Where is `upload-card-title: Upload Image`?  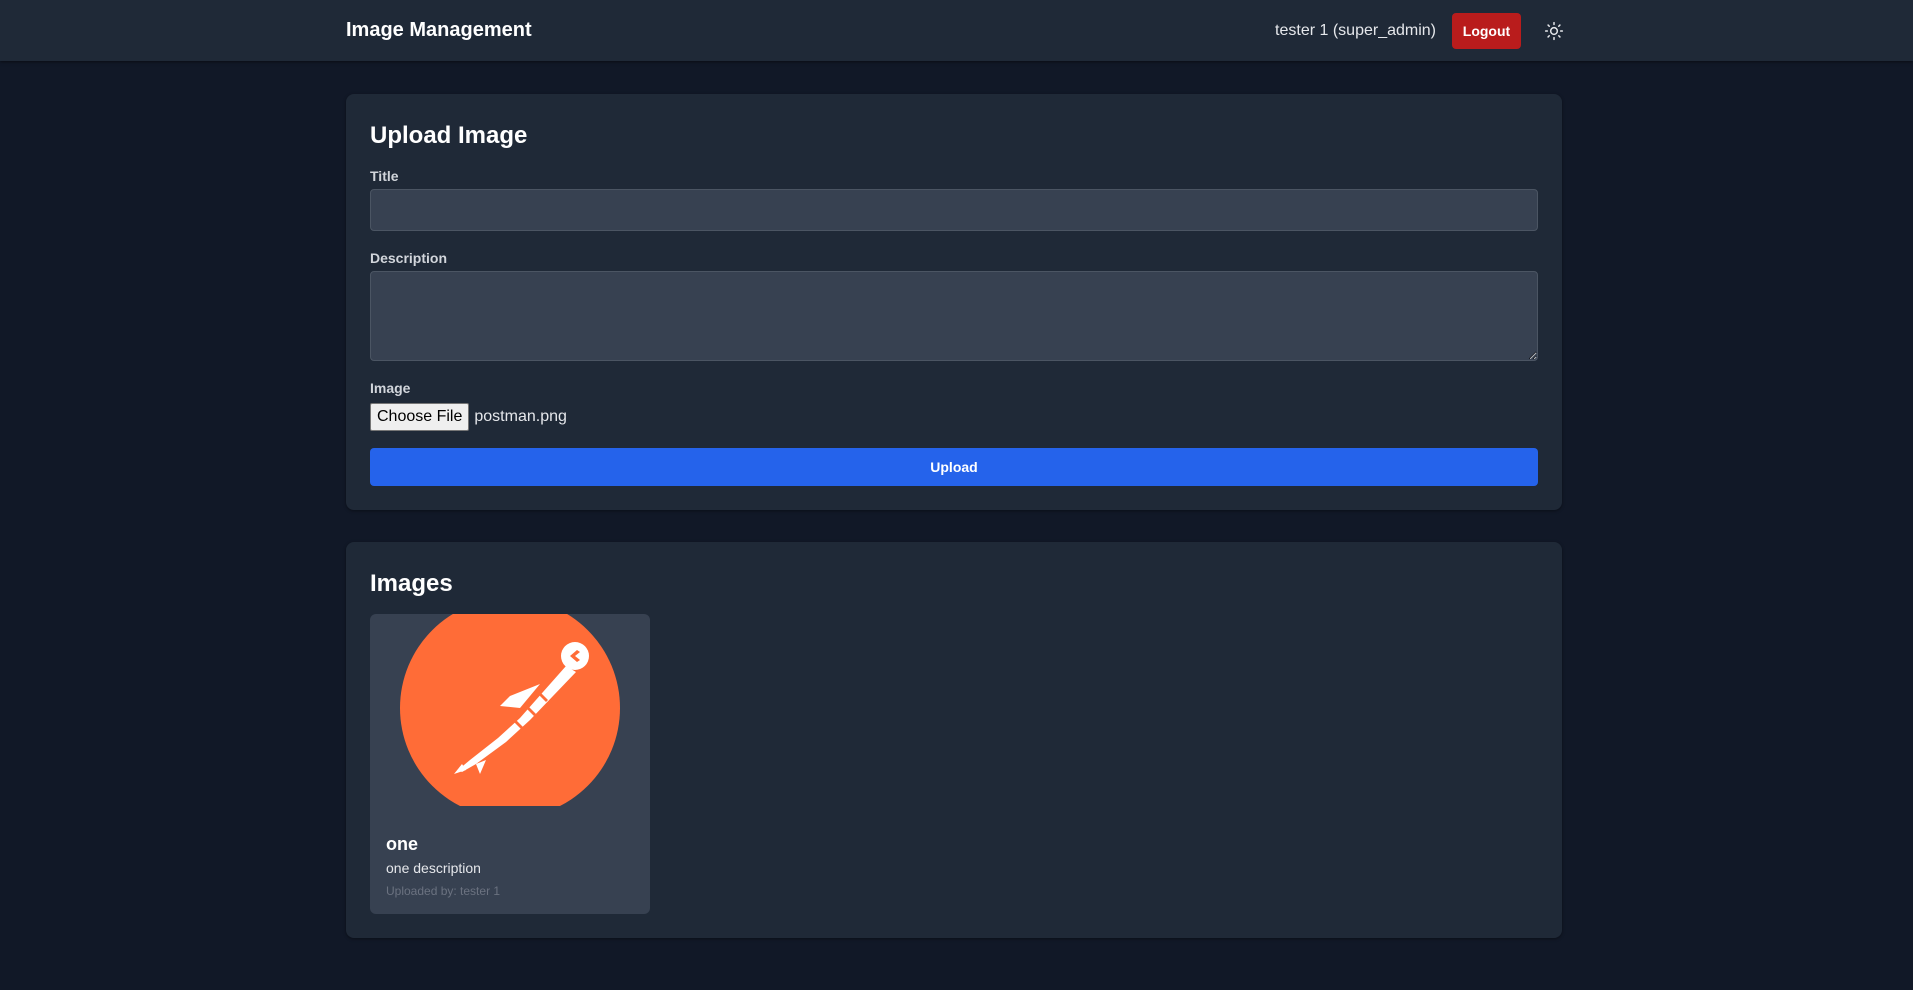
upload-card-title: Upload Image is located at coordinates (449, 135).